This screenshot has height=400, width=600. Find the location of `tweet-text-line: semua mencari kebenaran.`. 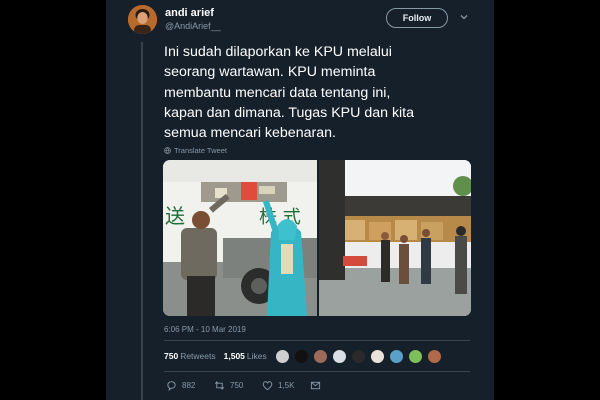

tweet-text-line: semua mencari kebenaran. is located at coordinates (250, 133).